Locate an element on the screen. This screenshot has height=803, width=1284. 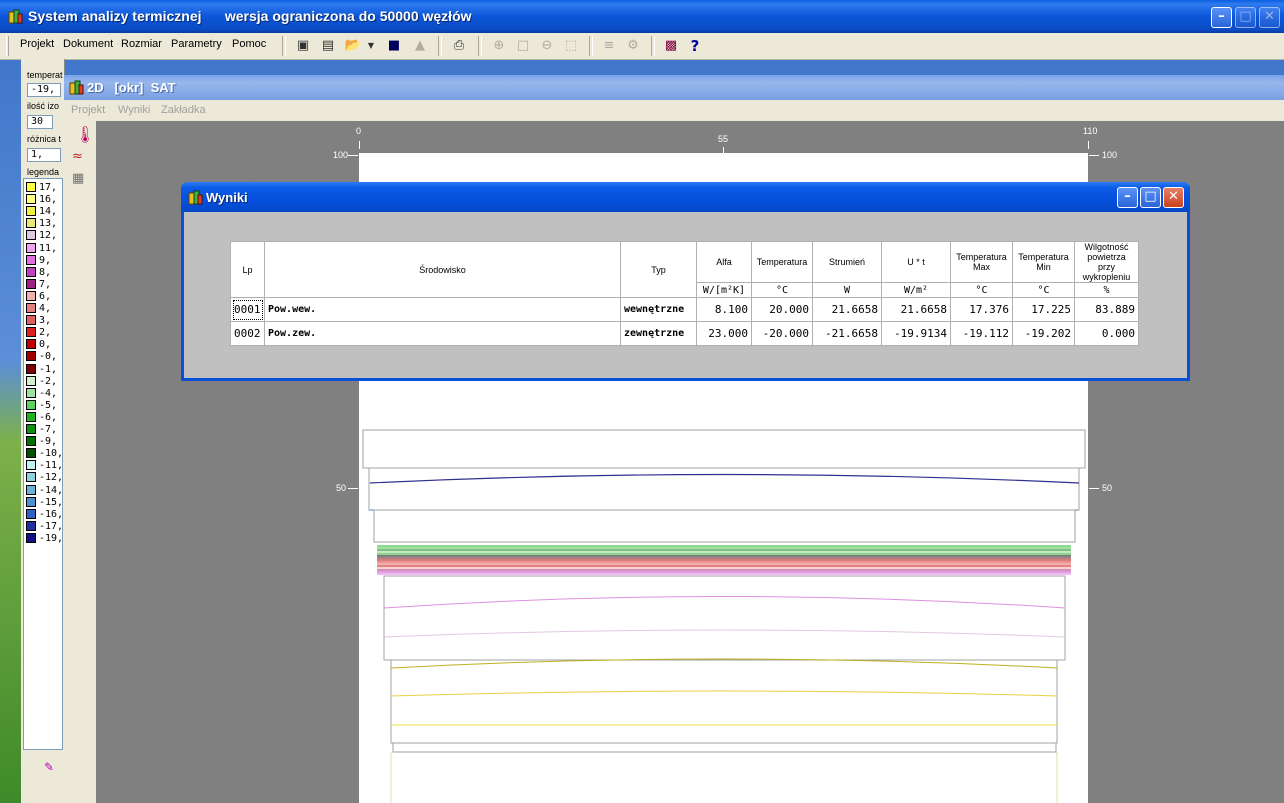
isolines-icon: ≈ is located at coordinates (77, 156).